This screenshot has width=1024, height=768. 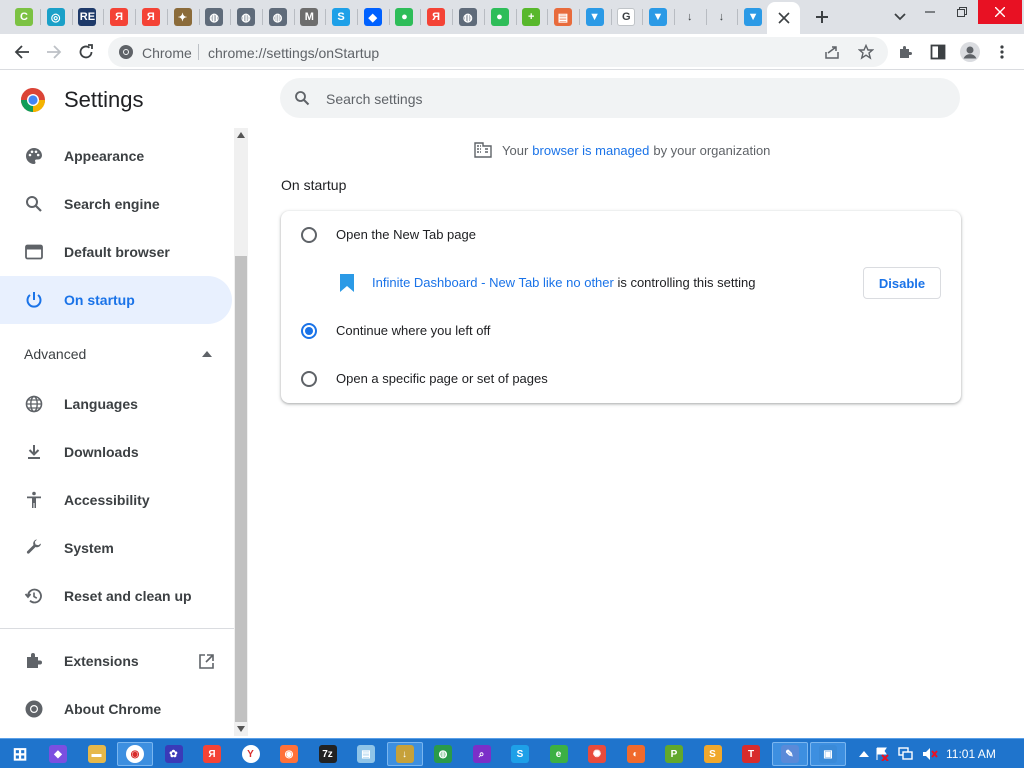 What do you see at coordinates (20, 754) in the screenshot?
I see `taskbar-windows-start-icon: ⊞` at bounding box center [20, 754].